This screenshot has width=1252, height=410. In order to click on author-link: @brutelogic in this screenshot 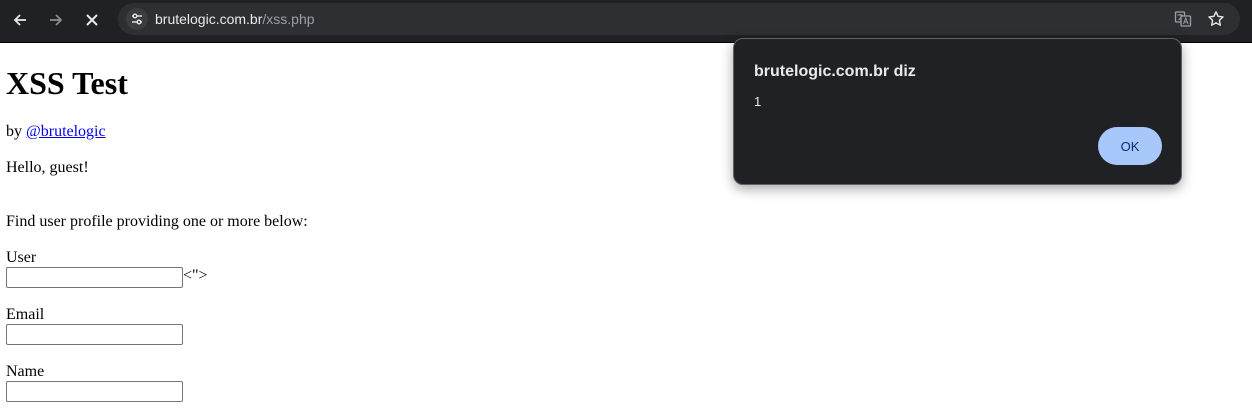, I will do `click(66, 131)`.